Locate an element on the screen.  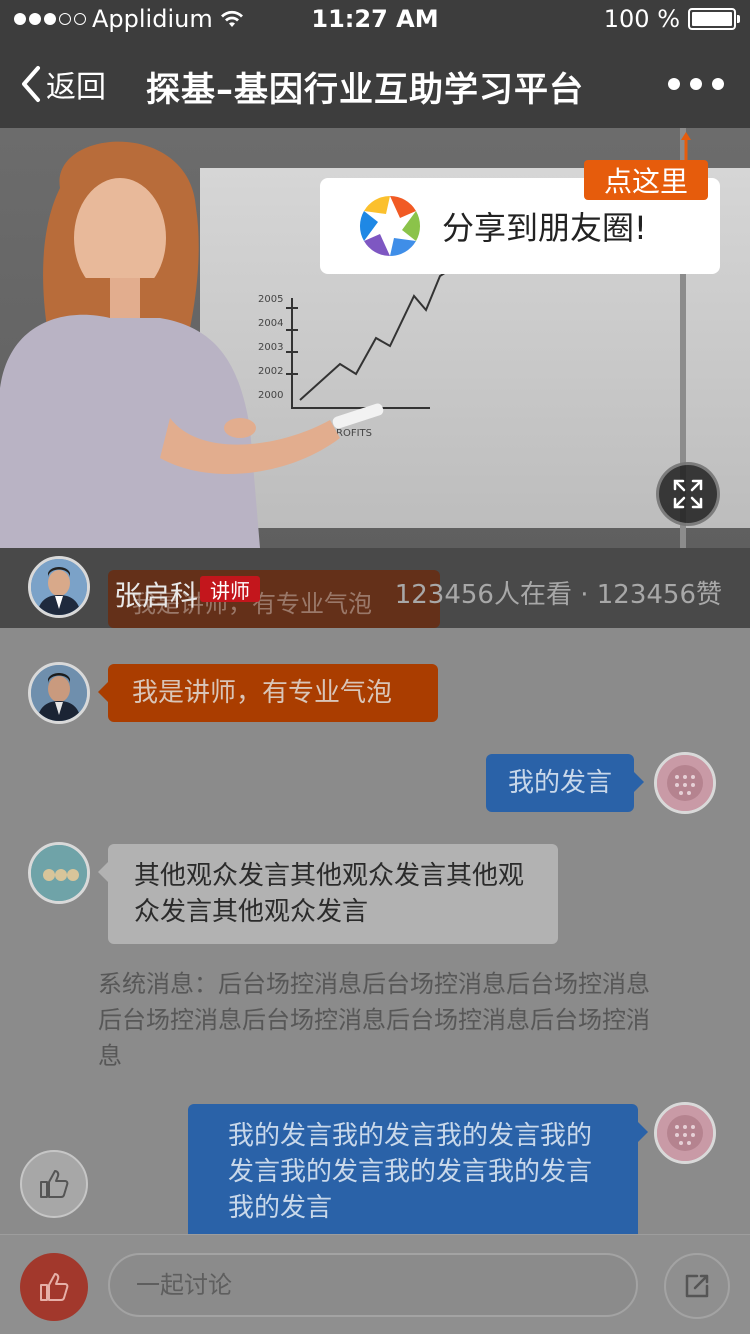
teacher-message-bubble: 我是讲师，有专业气泡 is located at coordinates (268, 693).